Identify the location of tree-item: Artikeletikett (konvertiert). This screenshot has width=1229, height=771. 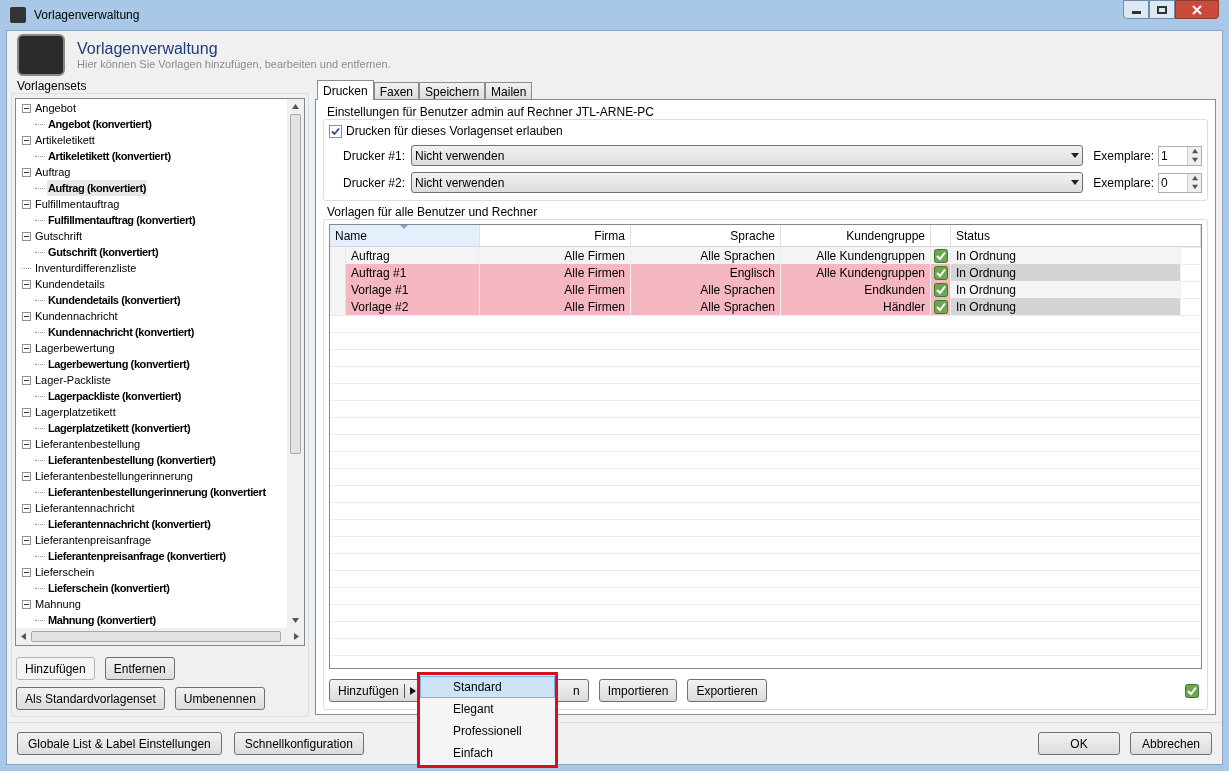
(109, 156).